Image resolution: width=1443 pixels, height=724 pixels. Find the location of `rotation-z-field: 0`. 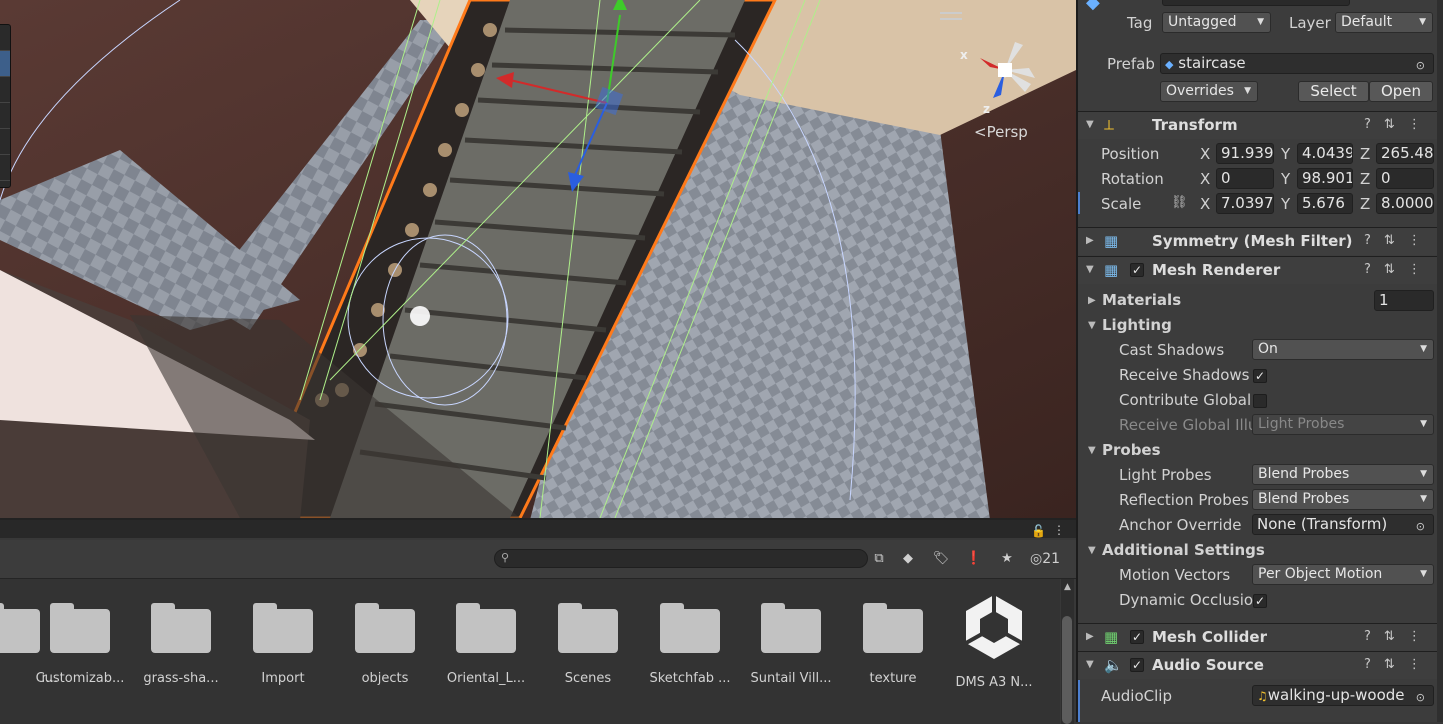

rotation-z-field: 0 is located at coordinates (1405, 178).